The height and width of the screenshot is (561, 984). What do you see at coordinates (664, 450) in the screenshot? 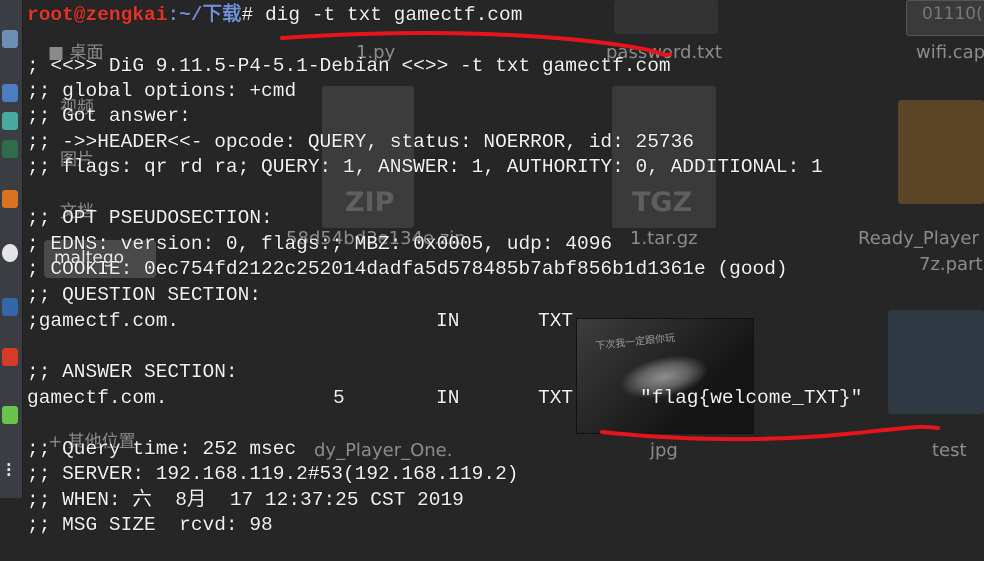
I see `file-label: jpg` at bounding box center [664, 450].